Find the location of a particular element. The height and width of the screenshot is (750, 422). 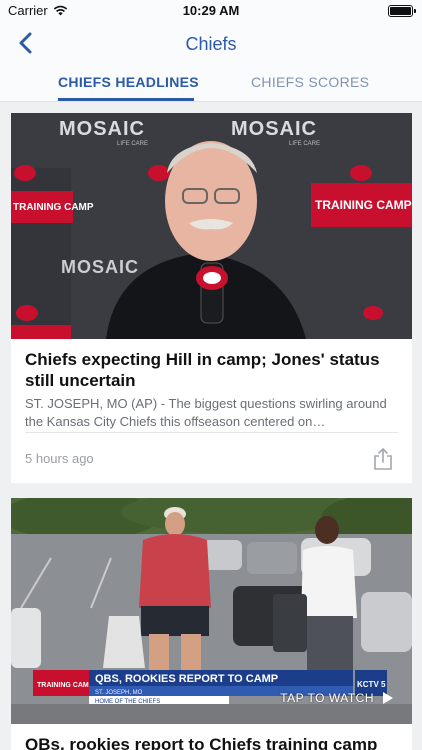

backdrop-sub-right: LIFE CARE is located at coordinates (304, 144).